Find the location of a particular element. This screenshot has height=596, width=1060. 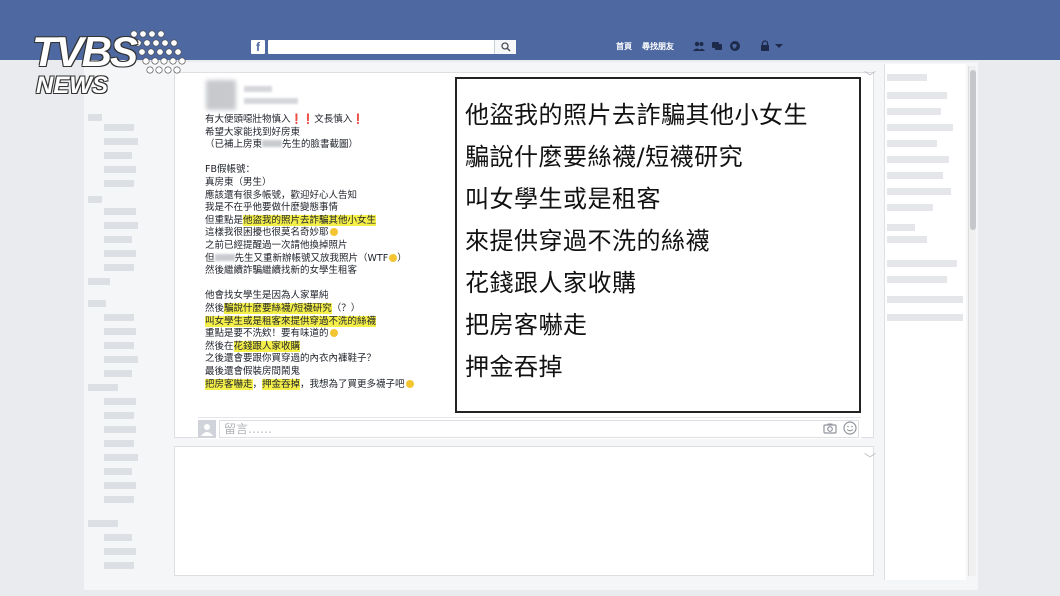

post-text-segment: FB假帳號： is located at coordinates (230, 170).